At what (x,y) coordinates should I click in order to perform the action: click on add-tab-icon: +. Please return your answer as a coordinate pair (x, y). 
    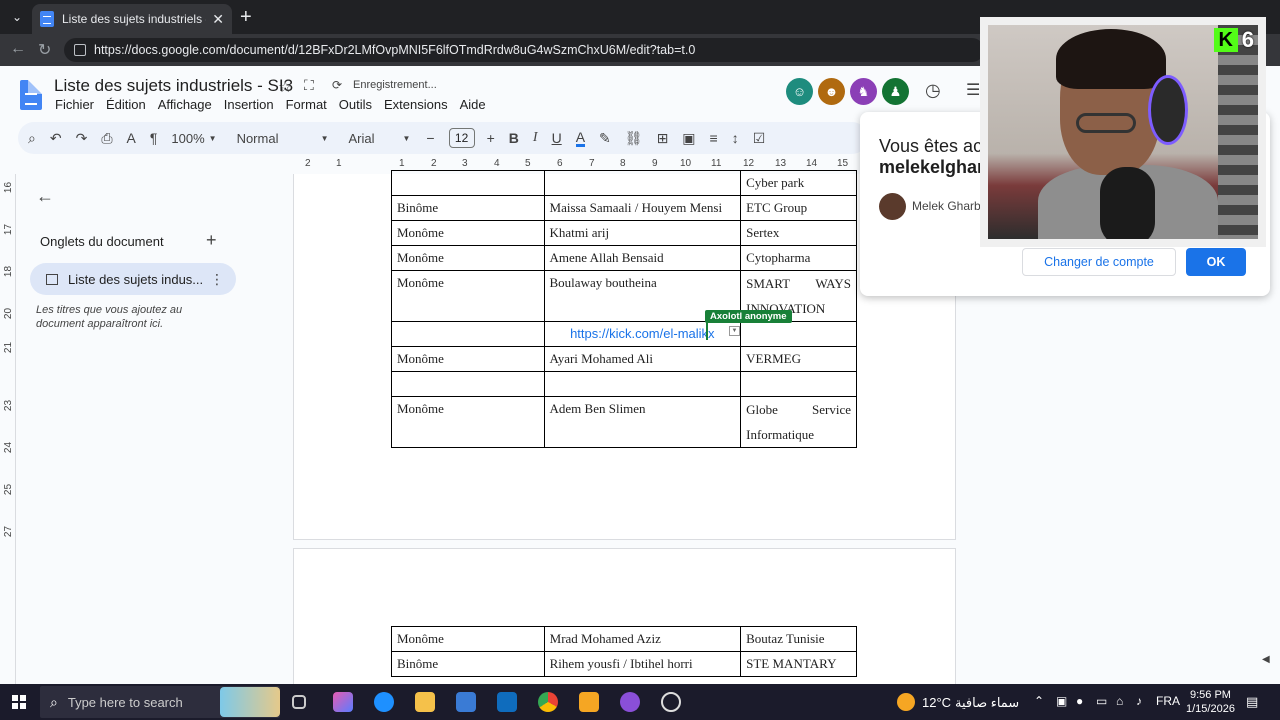
    Looking at the image, I should click on (211, 240).